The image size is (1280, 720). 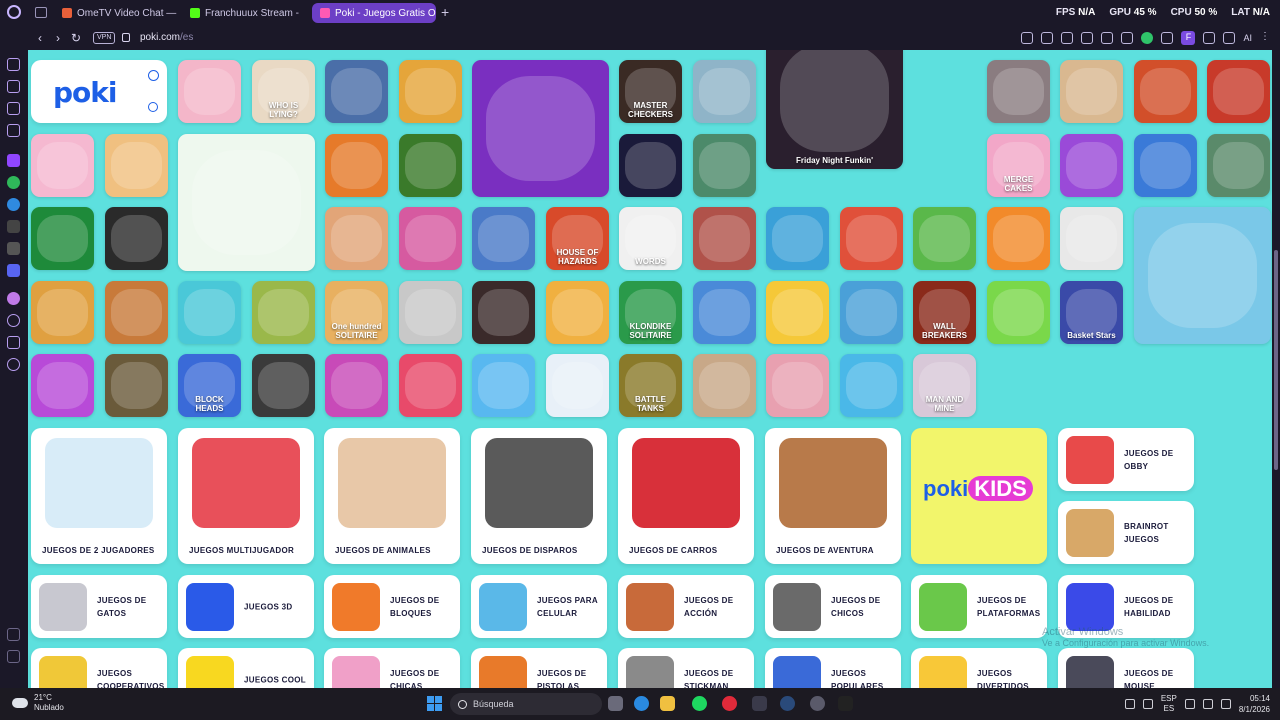 What do you see at coordinates (1254, 704) in the screenshot?
I see `clock: 05:14 8/1/2026` at bounding box center [1254, 704].